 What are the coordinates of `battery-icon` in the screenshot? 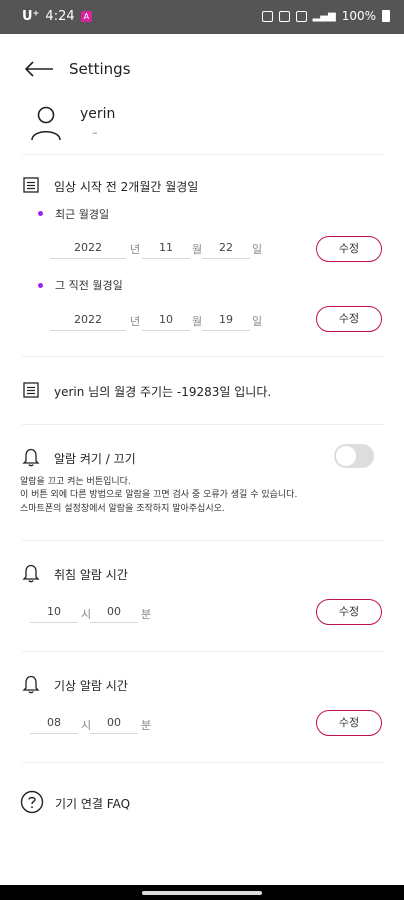 It's located at (386, 16).